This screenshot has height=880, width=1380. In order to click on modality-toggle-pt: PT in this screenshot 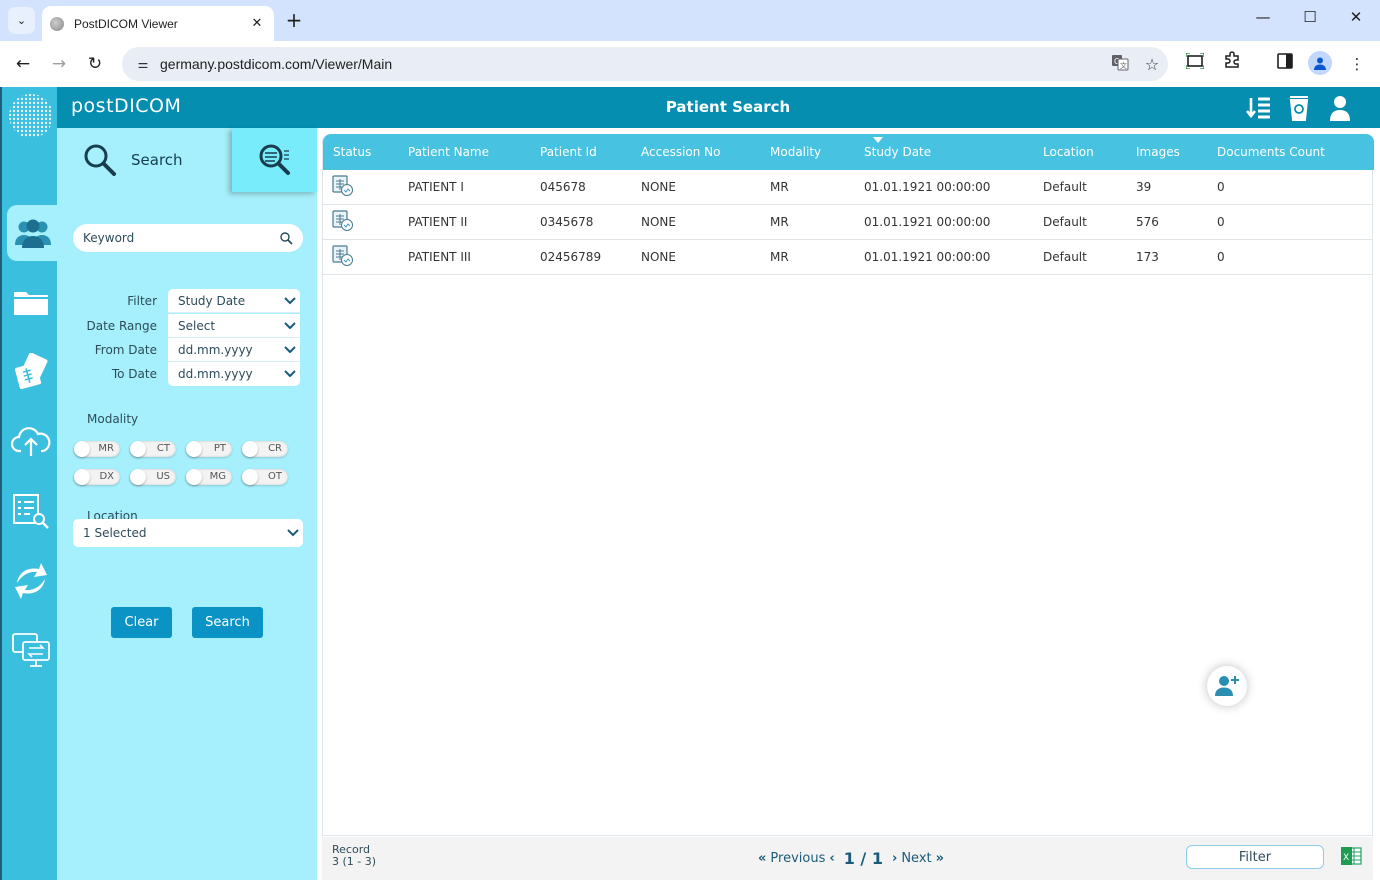, I will do `click(209, 449)`.